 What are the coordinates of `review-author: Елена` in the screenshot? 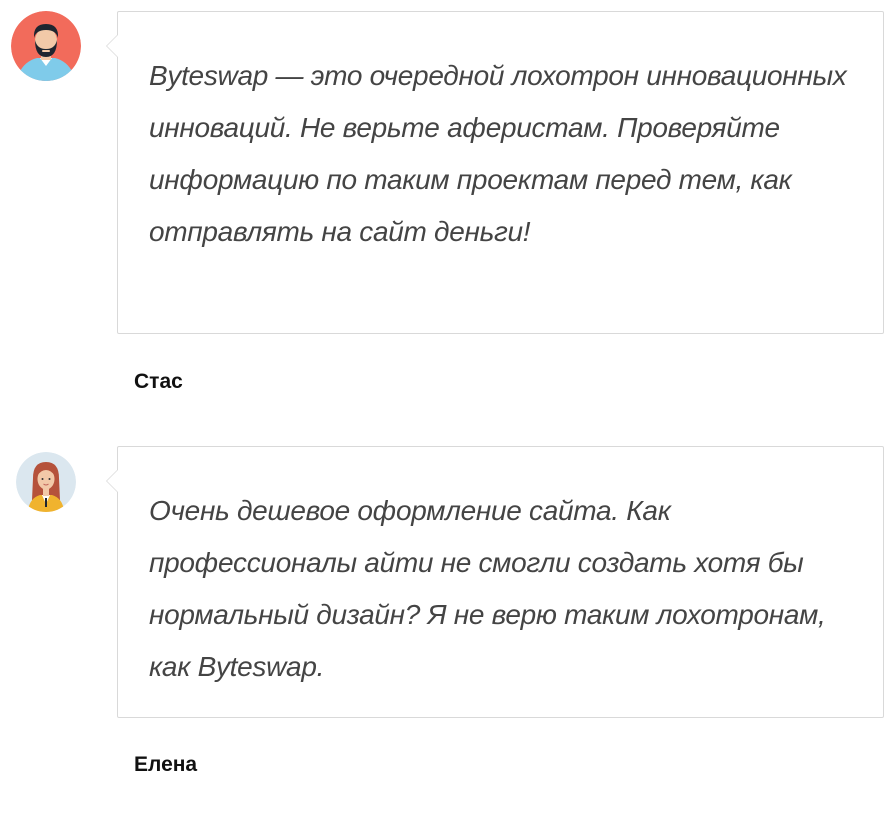 It's located at (166, 764).